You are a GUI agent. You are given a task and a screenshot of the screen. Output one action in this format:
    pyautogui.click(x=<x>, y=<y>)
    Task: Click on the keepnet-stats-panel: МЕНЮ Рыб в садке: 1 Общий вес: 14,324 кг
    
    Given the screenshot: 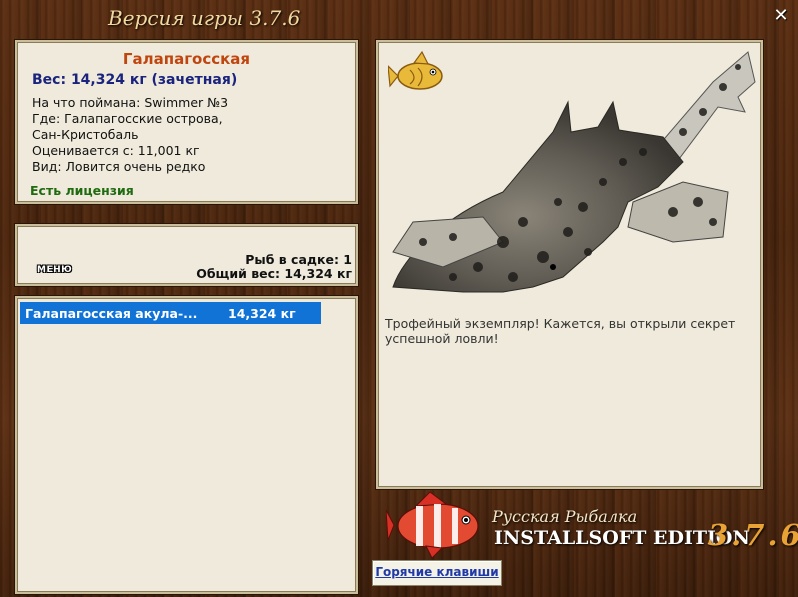 What is the action you would take?
    pyautogui.click(x=186, y=255)
    